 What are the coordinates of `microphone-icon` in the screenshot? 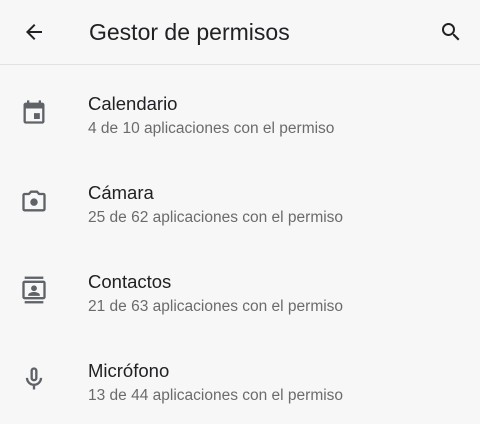 It's located at (34, 379).